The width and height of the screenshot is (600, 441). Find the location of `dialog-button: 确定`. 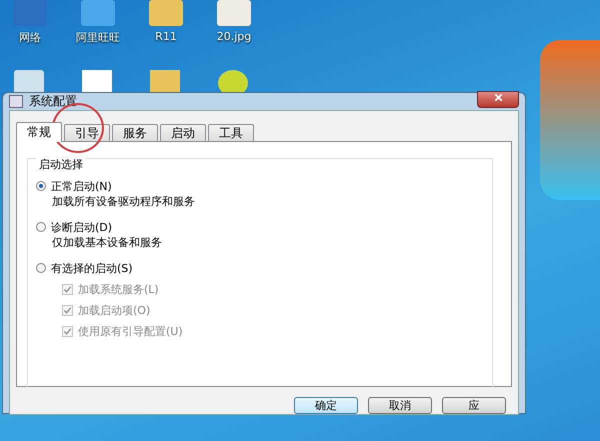

dialog-button: 确定 is located at coordinates (326, 405).